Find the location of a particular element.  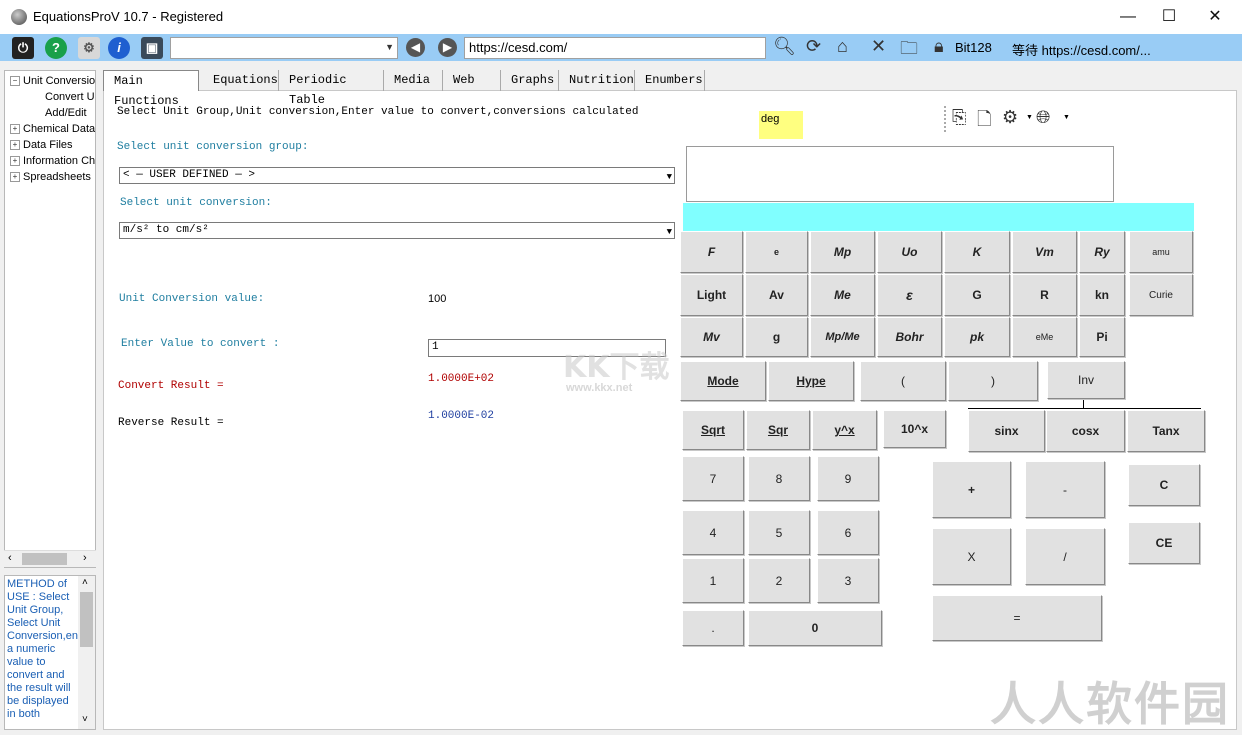

y-pow-x-button: y^x is located at coordinates (844, 430).